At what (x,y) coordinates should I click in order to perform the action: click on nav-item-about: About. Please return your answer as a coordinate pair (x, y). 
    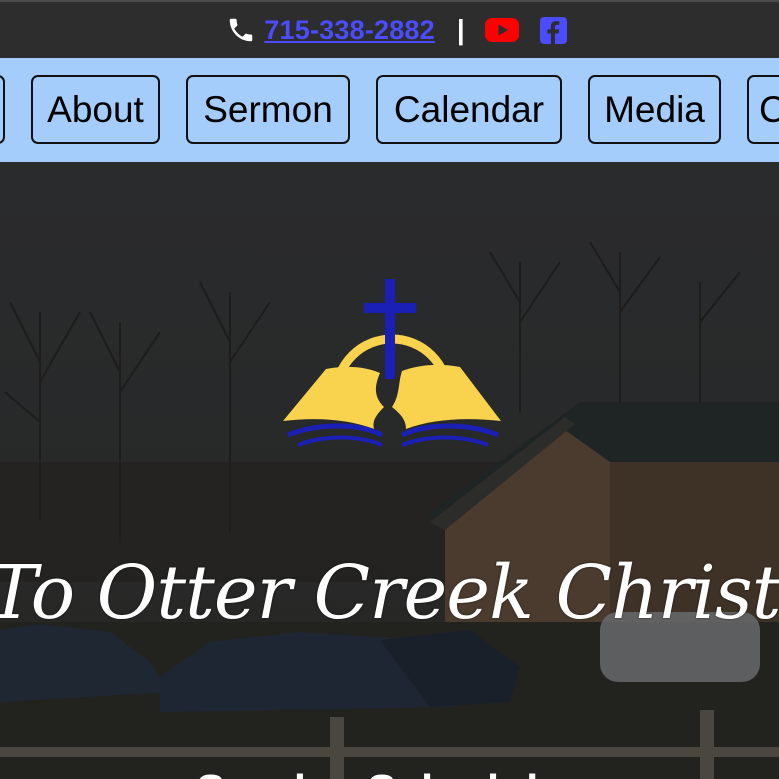
    Looking at the image, I should click on (95, 109).